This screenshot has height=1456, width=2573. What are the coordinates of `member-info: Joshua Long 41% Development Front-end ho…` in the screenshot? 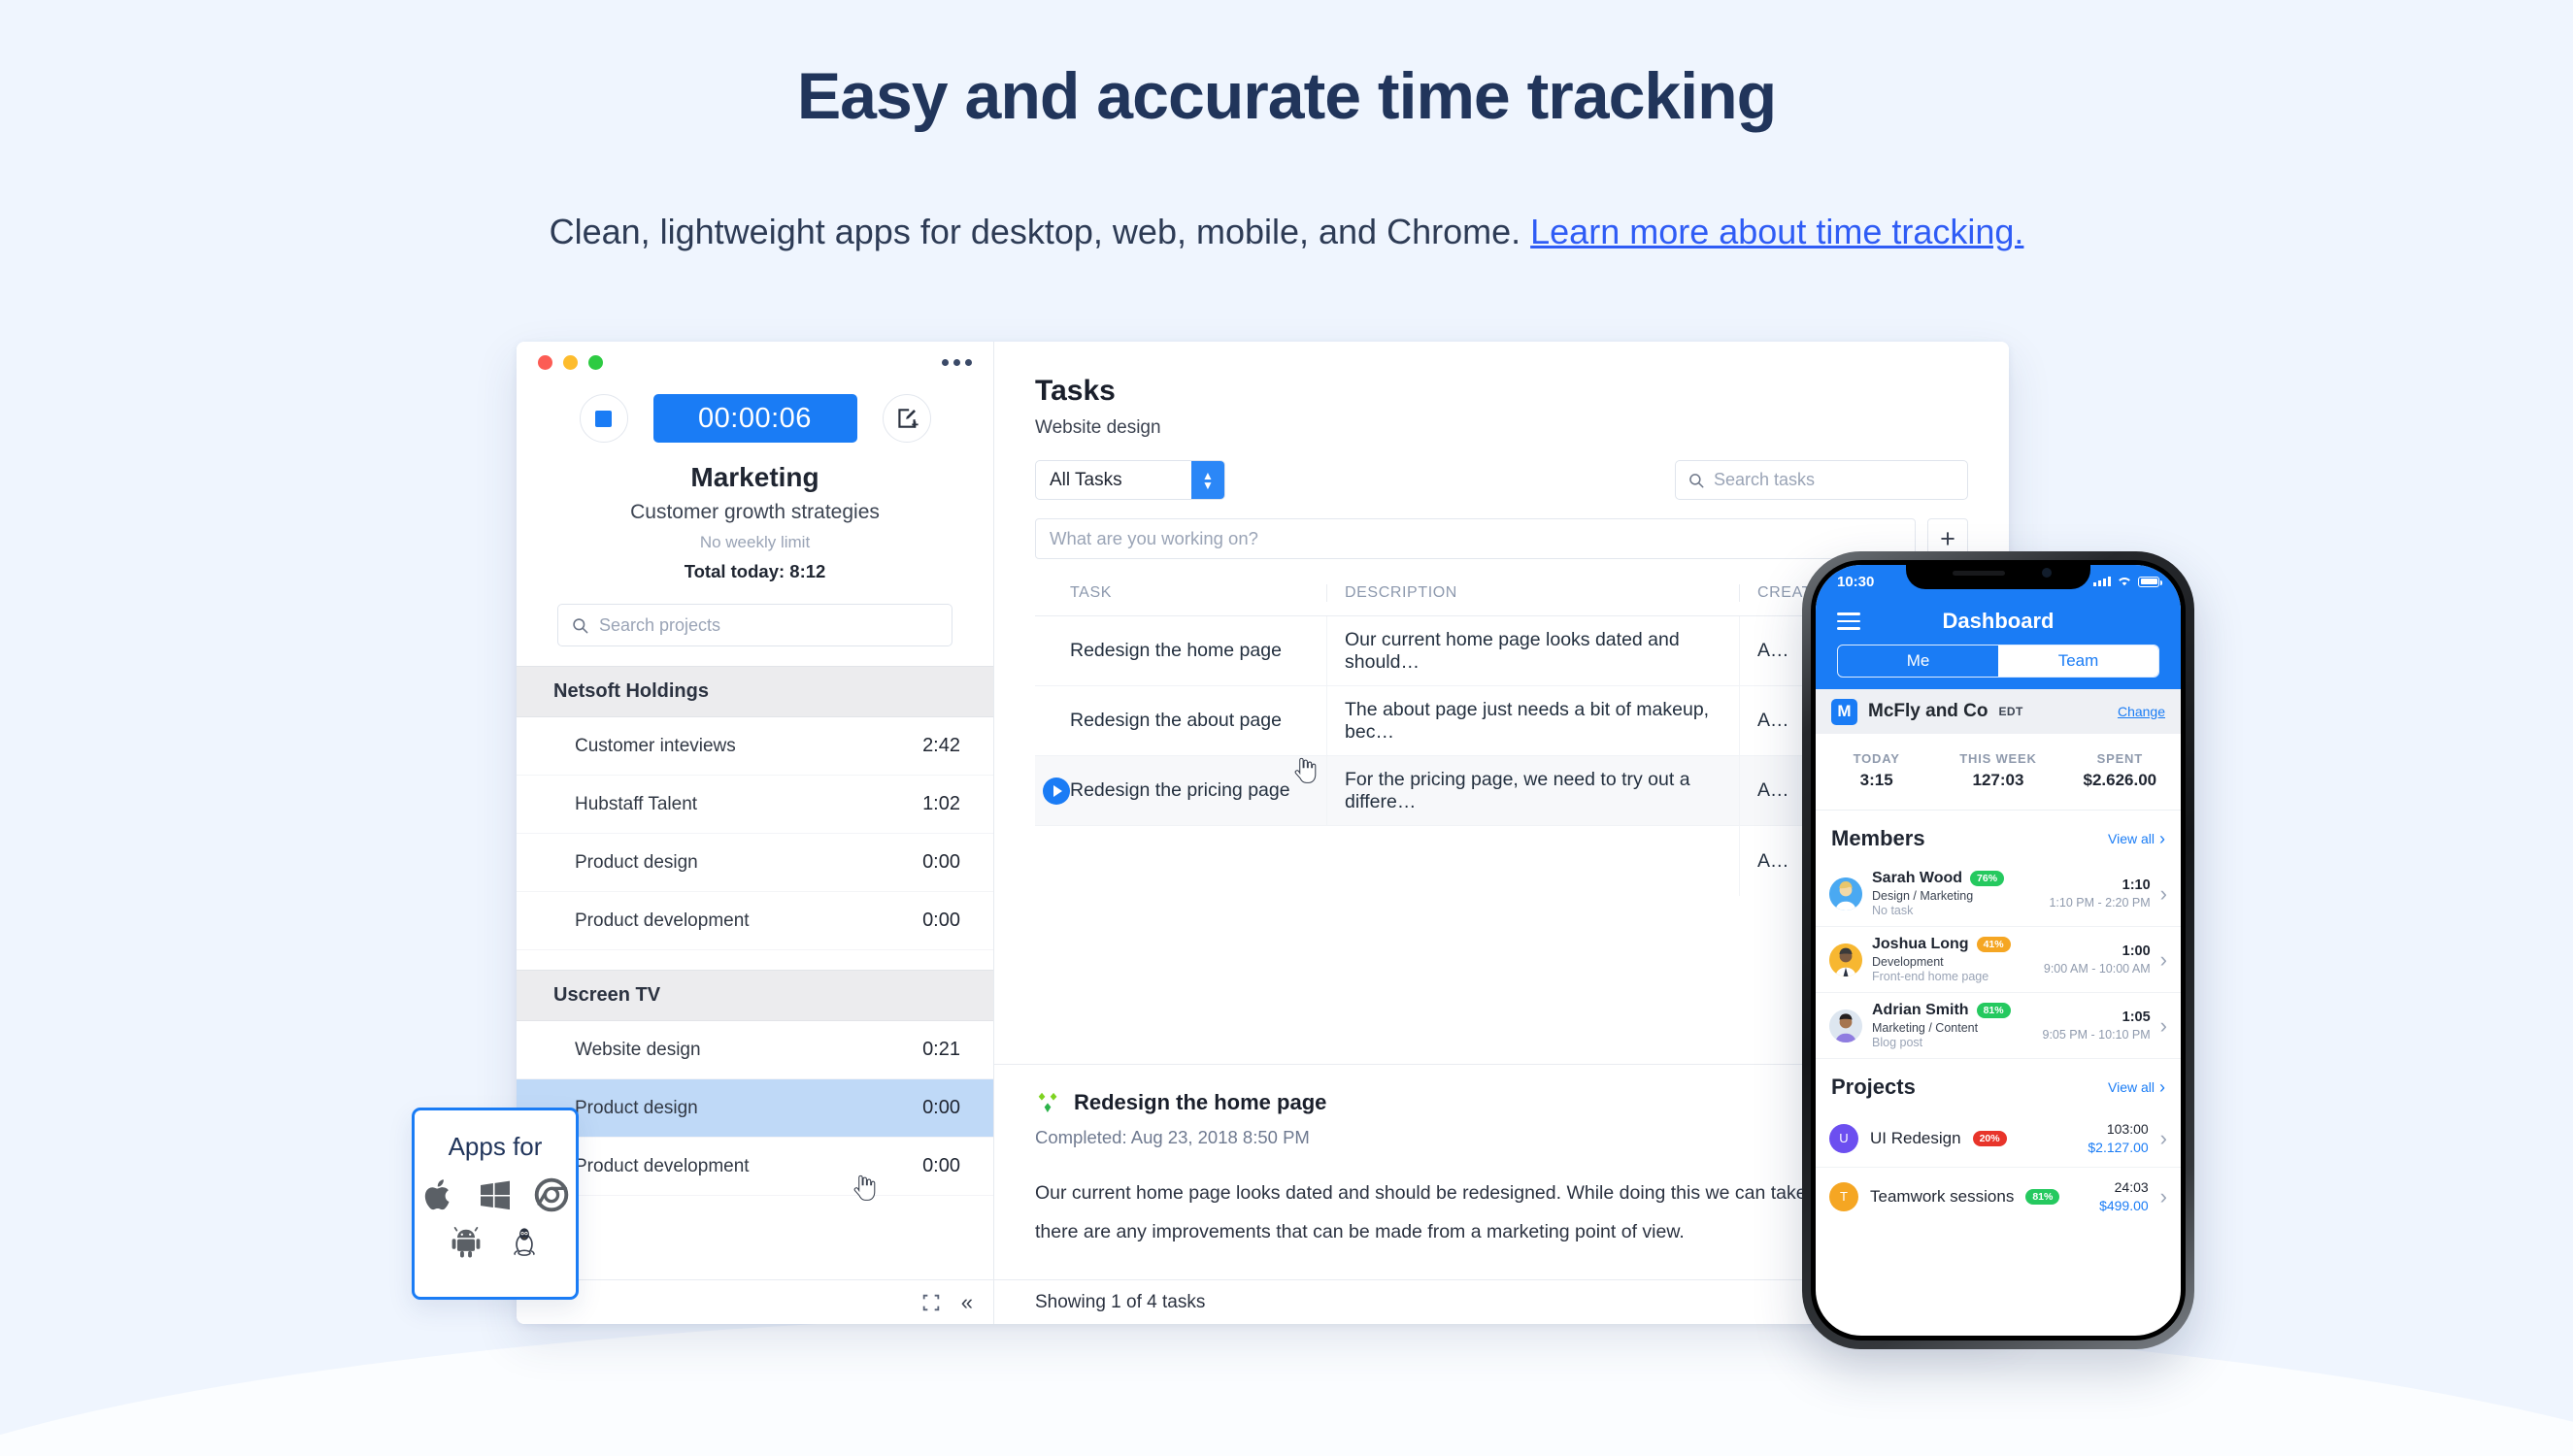 It's located at (1953, 959).